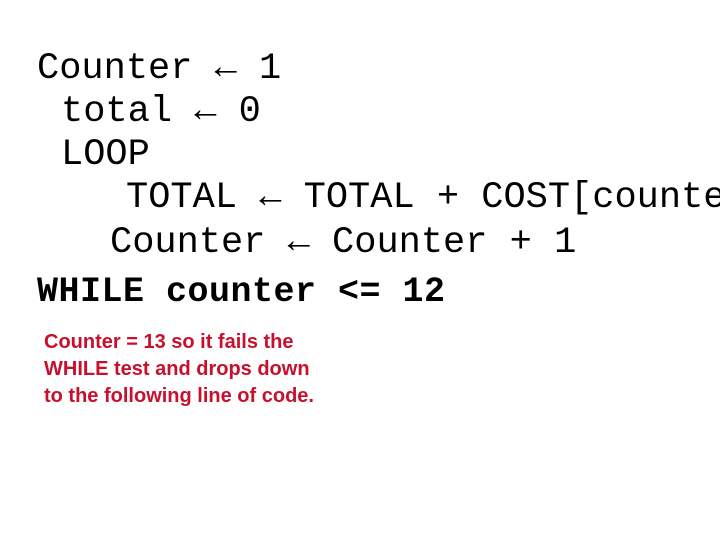 The height and width of the screenshot is (540, 720). What do you see at coordinates (169, 342) in the screenshot?
I see `annotation-line-1: Counter = 13 so it fails the` at bounding box center [169, 342].